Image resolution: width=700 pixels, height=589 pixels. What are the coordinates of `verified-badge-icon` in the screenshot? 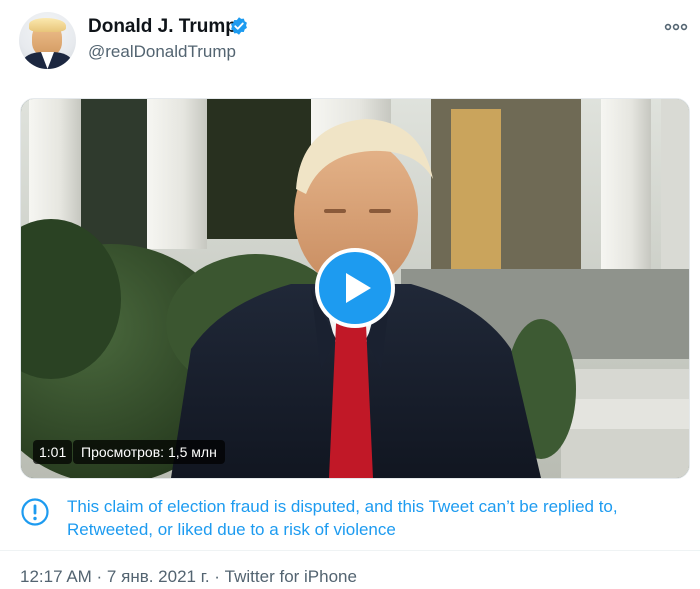 It's located at (239, 26).